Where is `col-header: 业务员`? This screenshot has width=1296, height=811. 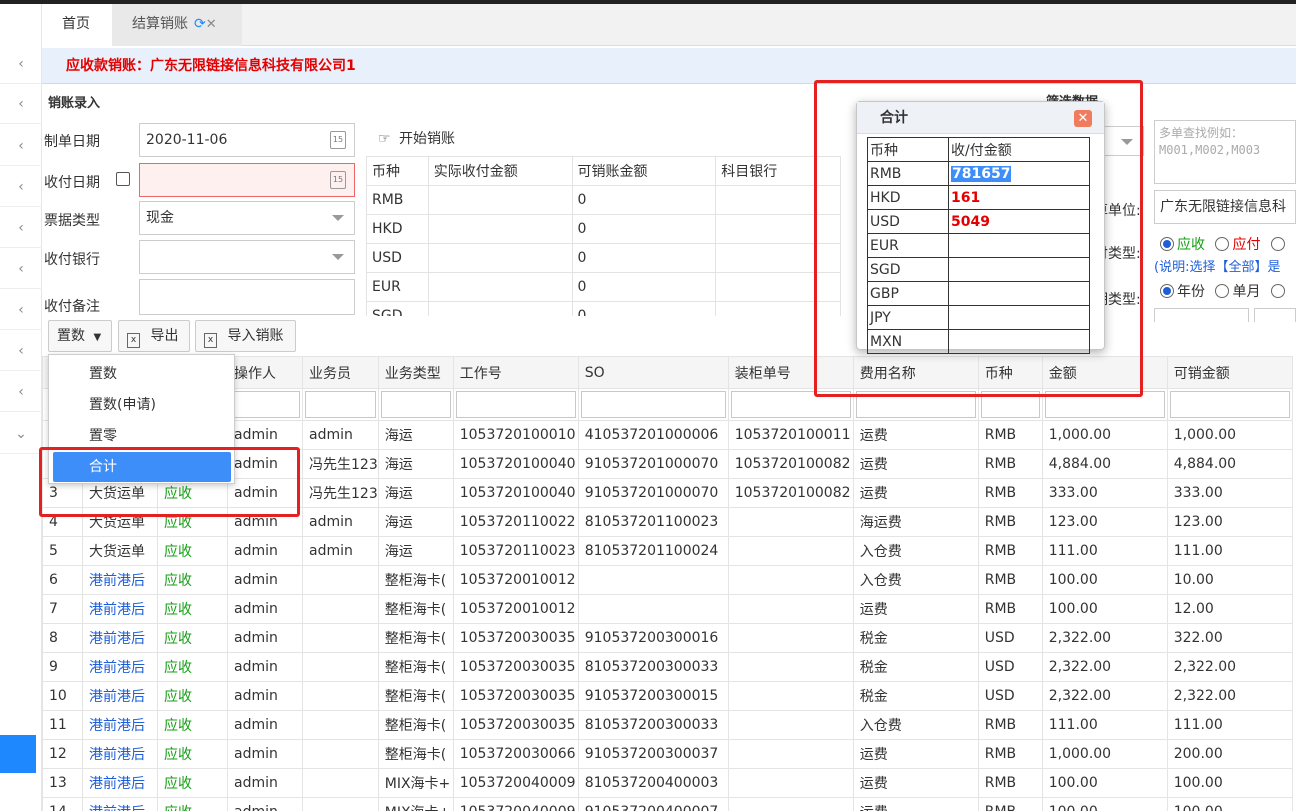
col-header: 业务员 is located at coordinates (340, 372).